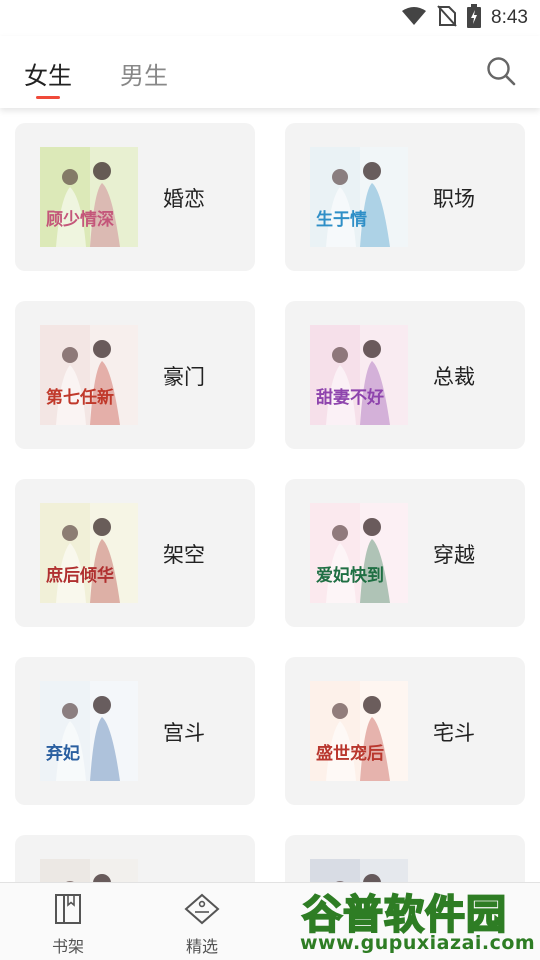 This screenshot has height=960, width=540. What do you see at coordinates (184, 199) in the screenshot?
I see `category-label: 婚恋` at bounding box center [184, 199].